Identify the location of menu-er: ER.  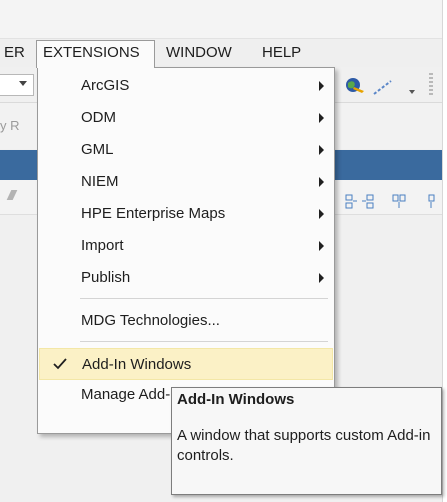
(15, 53).